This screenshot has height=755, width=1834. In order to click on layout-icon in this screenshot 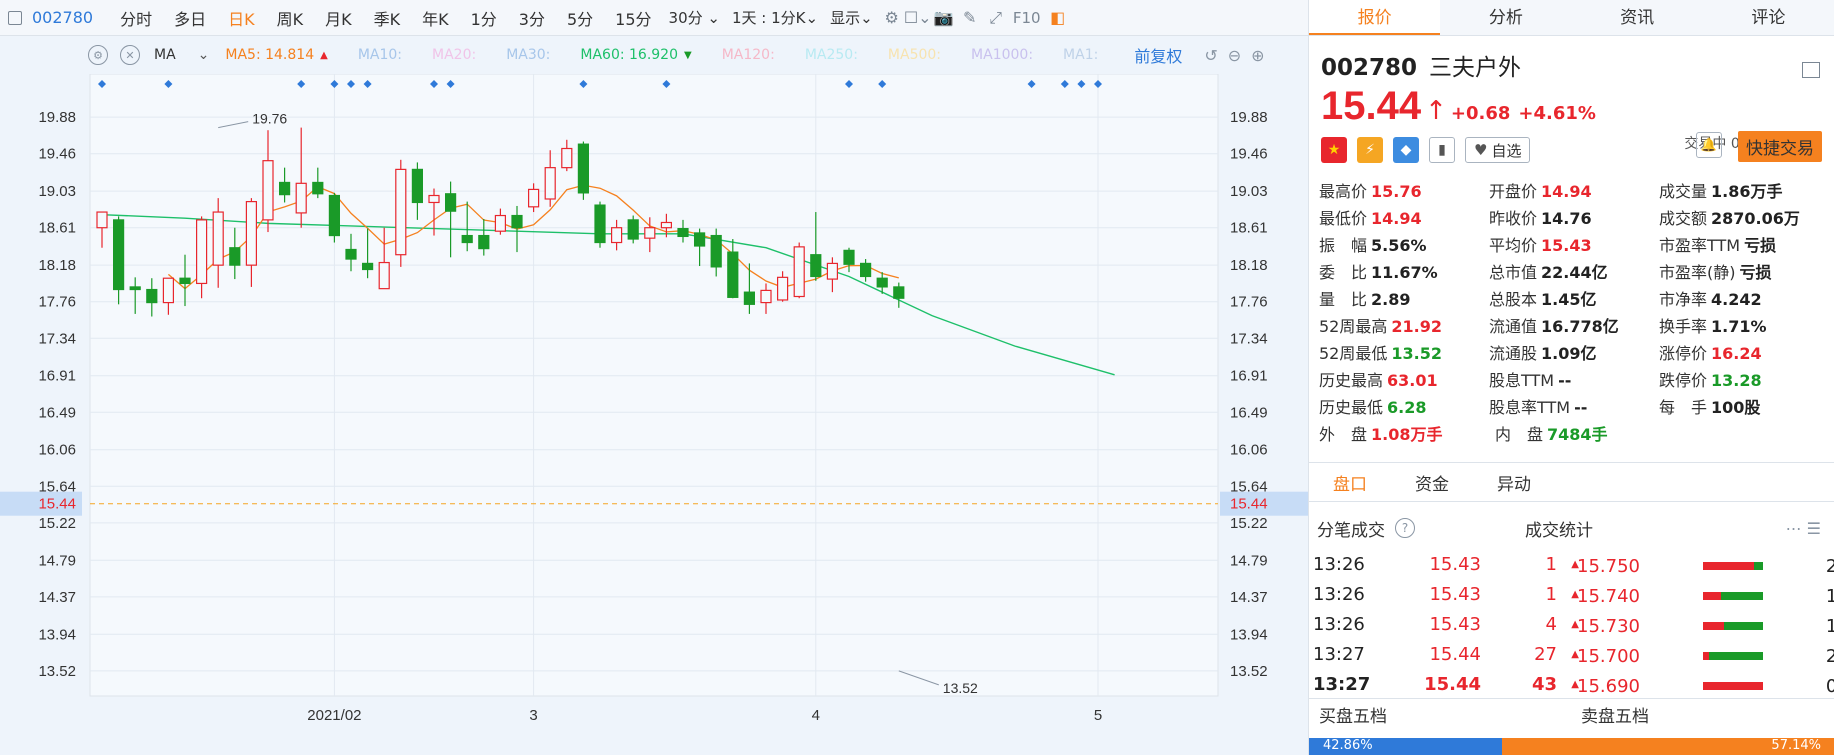, I will do `click(1811, 70)`.